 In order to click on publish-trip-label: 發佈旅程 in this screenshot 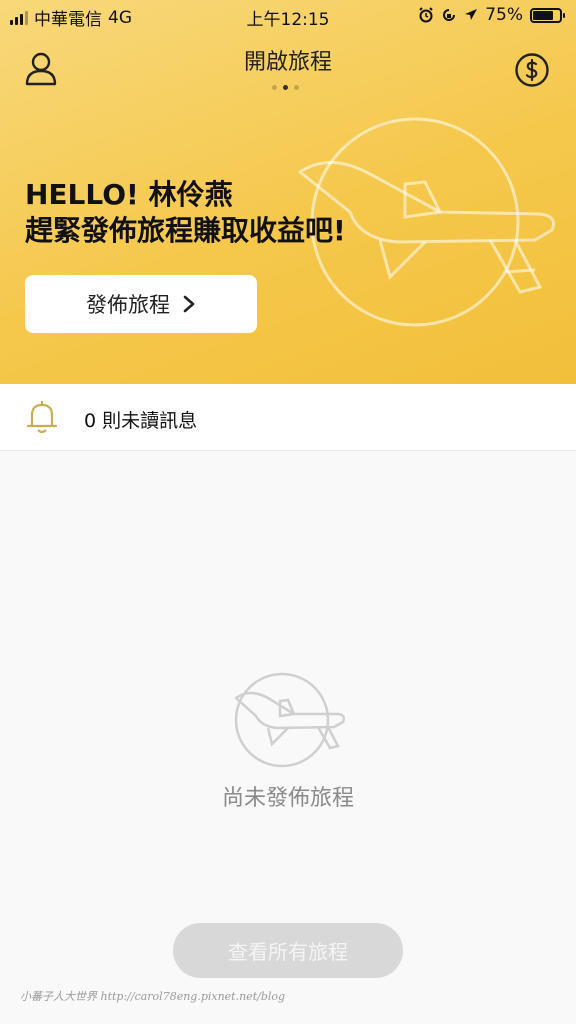, I will do `click(128, 305)`.